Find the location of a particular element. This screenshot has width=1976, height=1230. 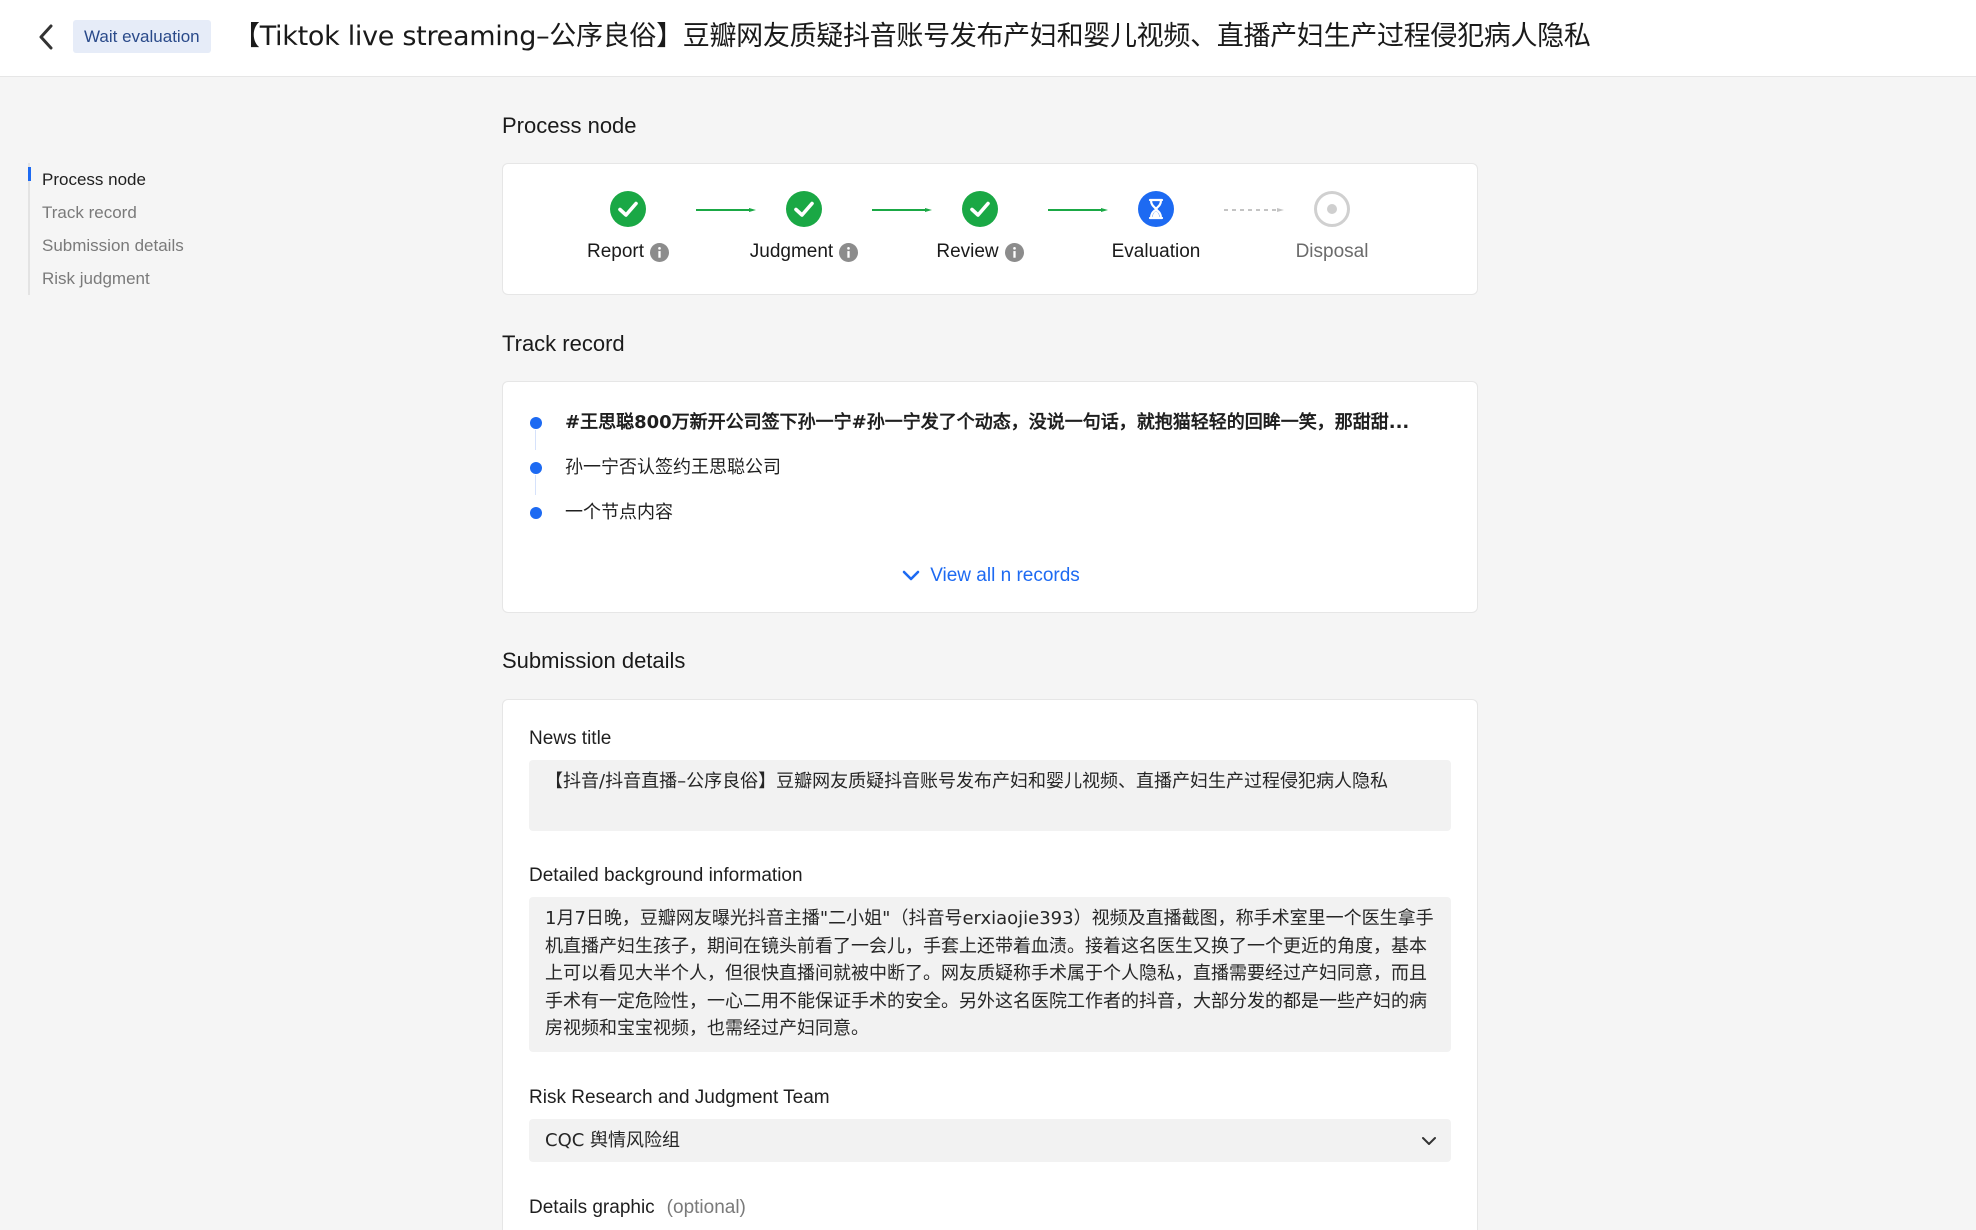

step-label-report: Report is located at coordinates (615, 251).